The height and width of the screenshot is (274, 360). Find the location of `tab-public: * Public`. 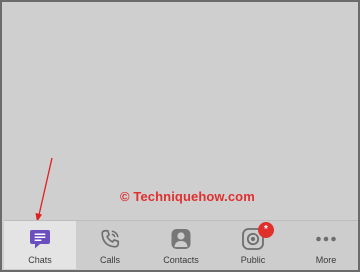

tab-public: * Public is located at coordinates (253, 245).